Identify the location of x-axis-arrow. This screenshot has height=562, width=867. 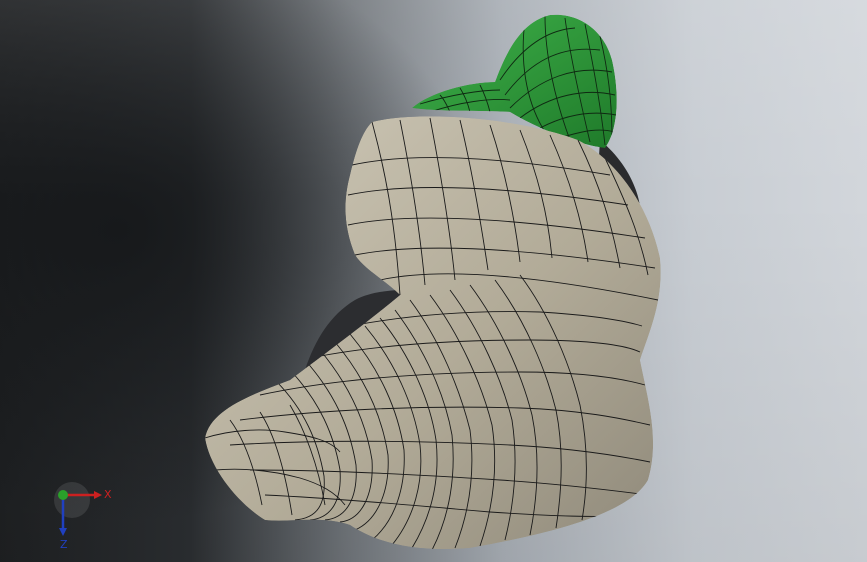
(98, 495).